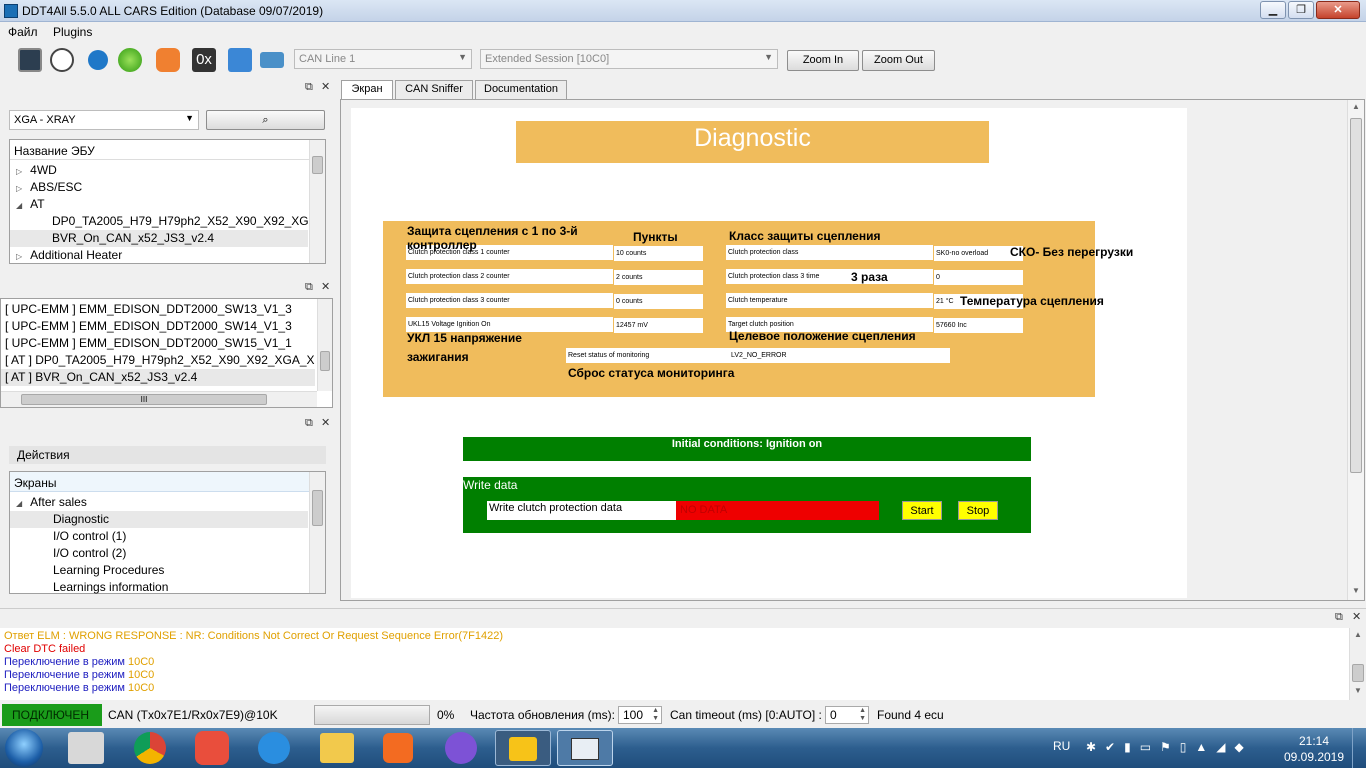 This screenshot has width=1366, height=768. What do you see at coordinates (98, 60) in the screenshot?
I see `refresh-icon` at bounding box center [98, 60].